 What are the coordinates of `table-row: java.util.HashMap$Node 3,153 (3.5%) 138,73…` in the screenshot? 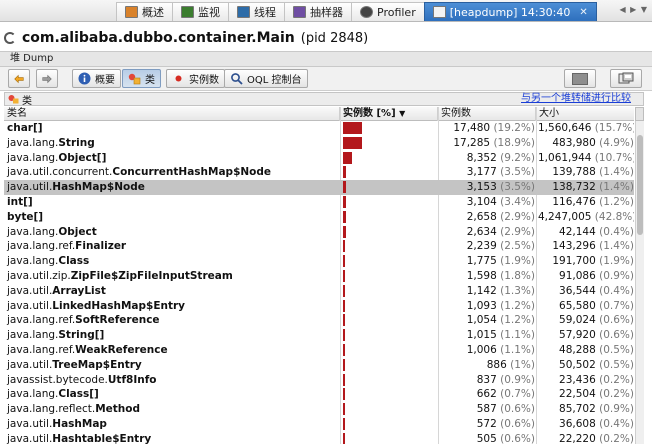 It's located at (319, 187).